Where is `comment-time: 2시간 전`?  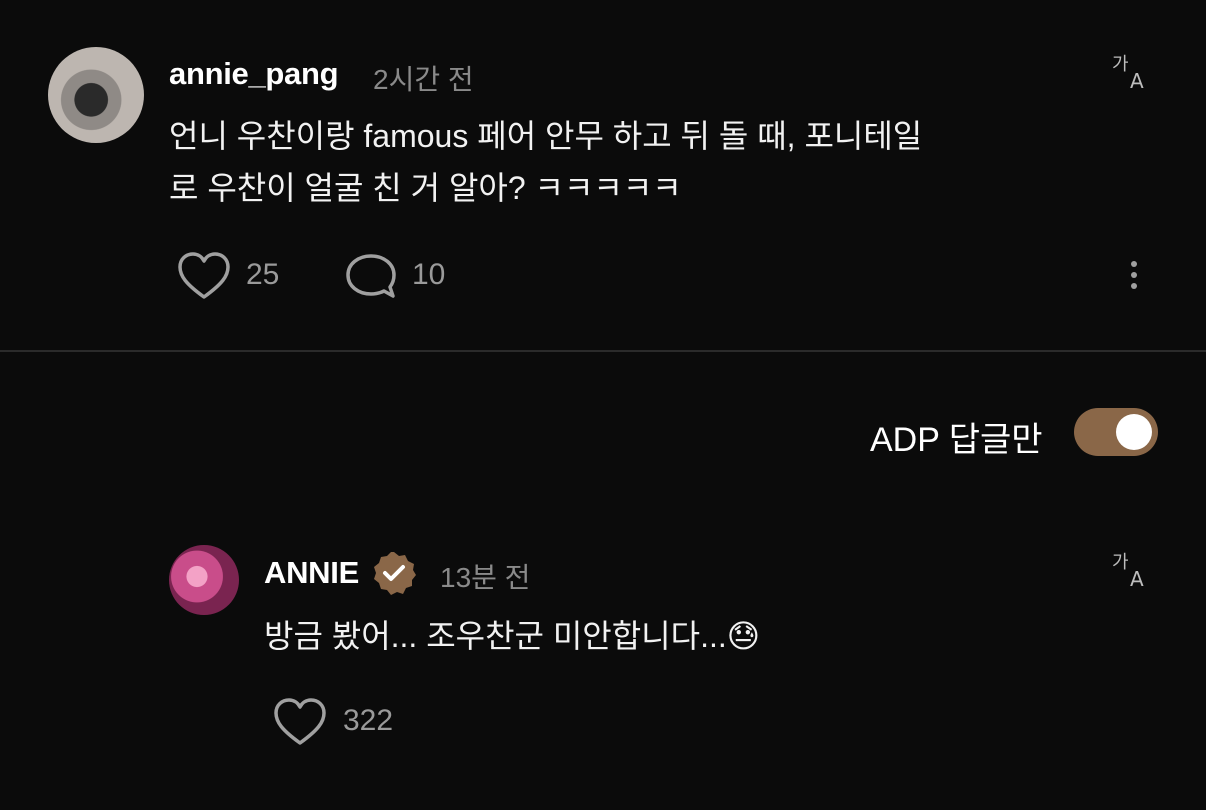 comment-time: 2시간 전 is located at coordinates (423, 79).